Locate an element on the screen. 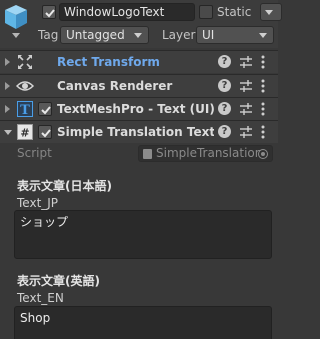 The image size is (320, 339). tag-value: Untagged is located at coordinates (95, 35).